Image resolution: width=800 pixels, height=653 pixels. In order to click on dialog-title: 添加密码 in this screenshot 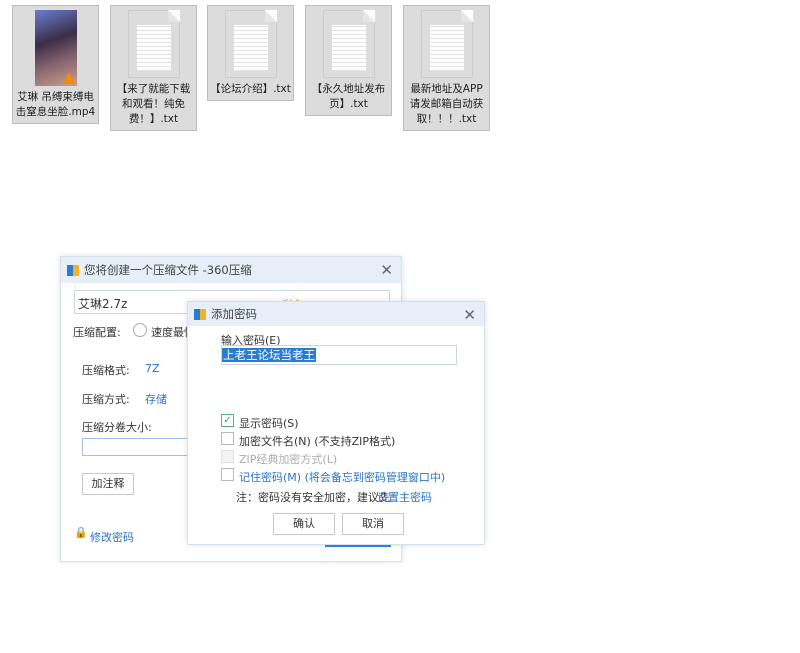, I will do `click(234, 314)`.